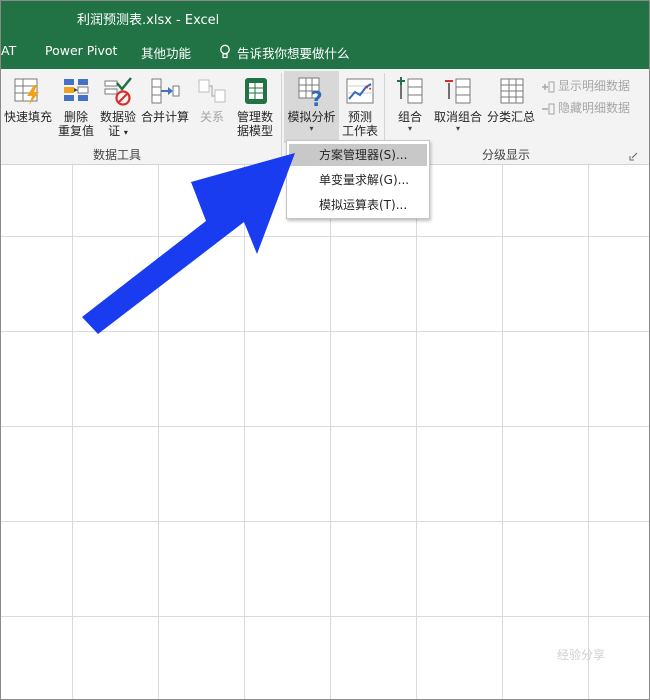 This screenshot has height=700, width=650. Describe the element at coordinates (26, 91) in the screenshot. I see `flash-fill-icon` at that location.